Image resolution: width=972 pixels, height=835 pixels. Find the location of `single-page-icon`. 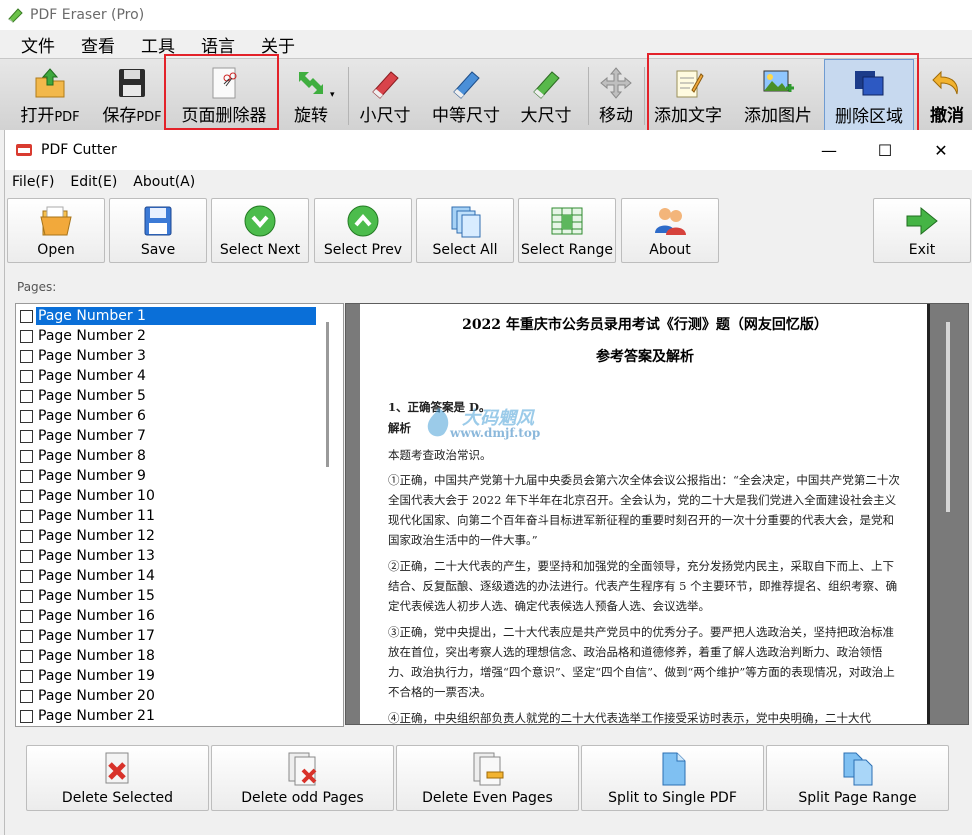

single-page-icon is located at coordinates (673, 769).